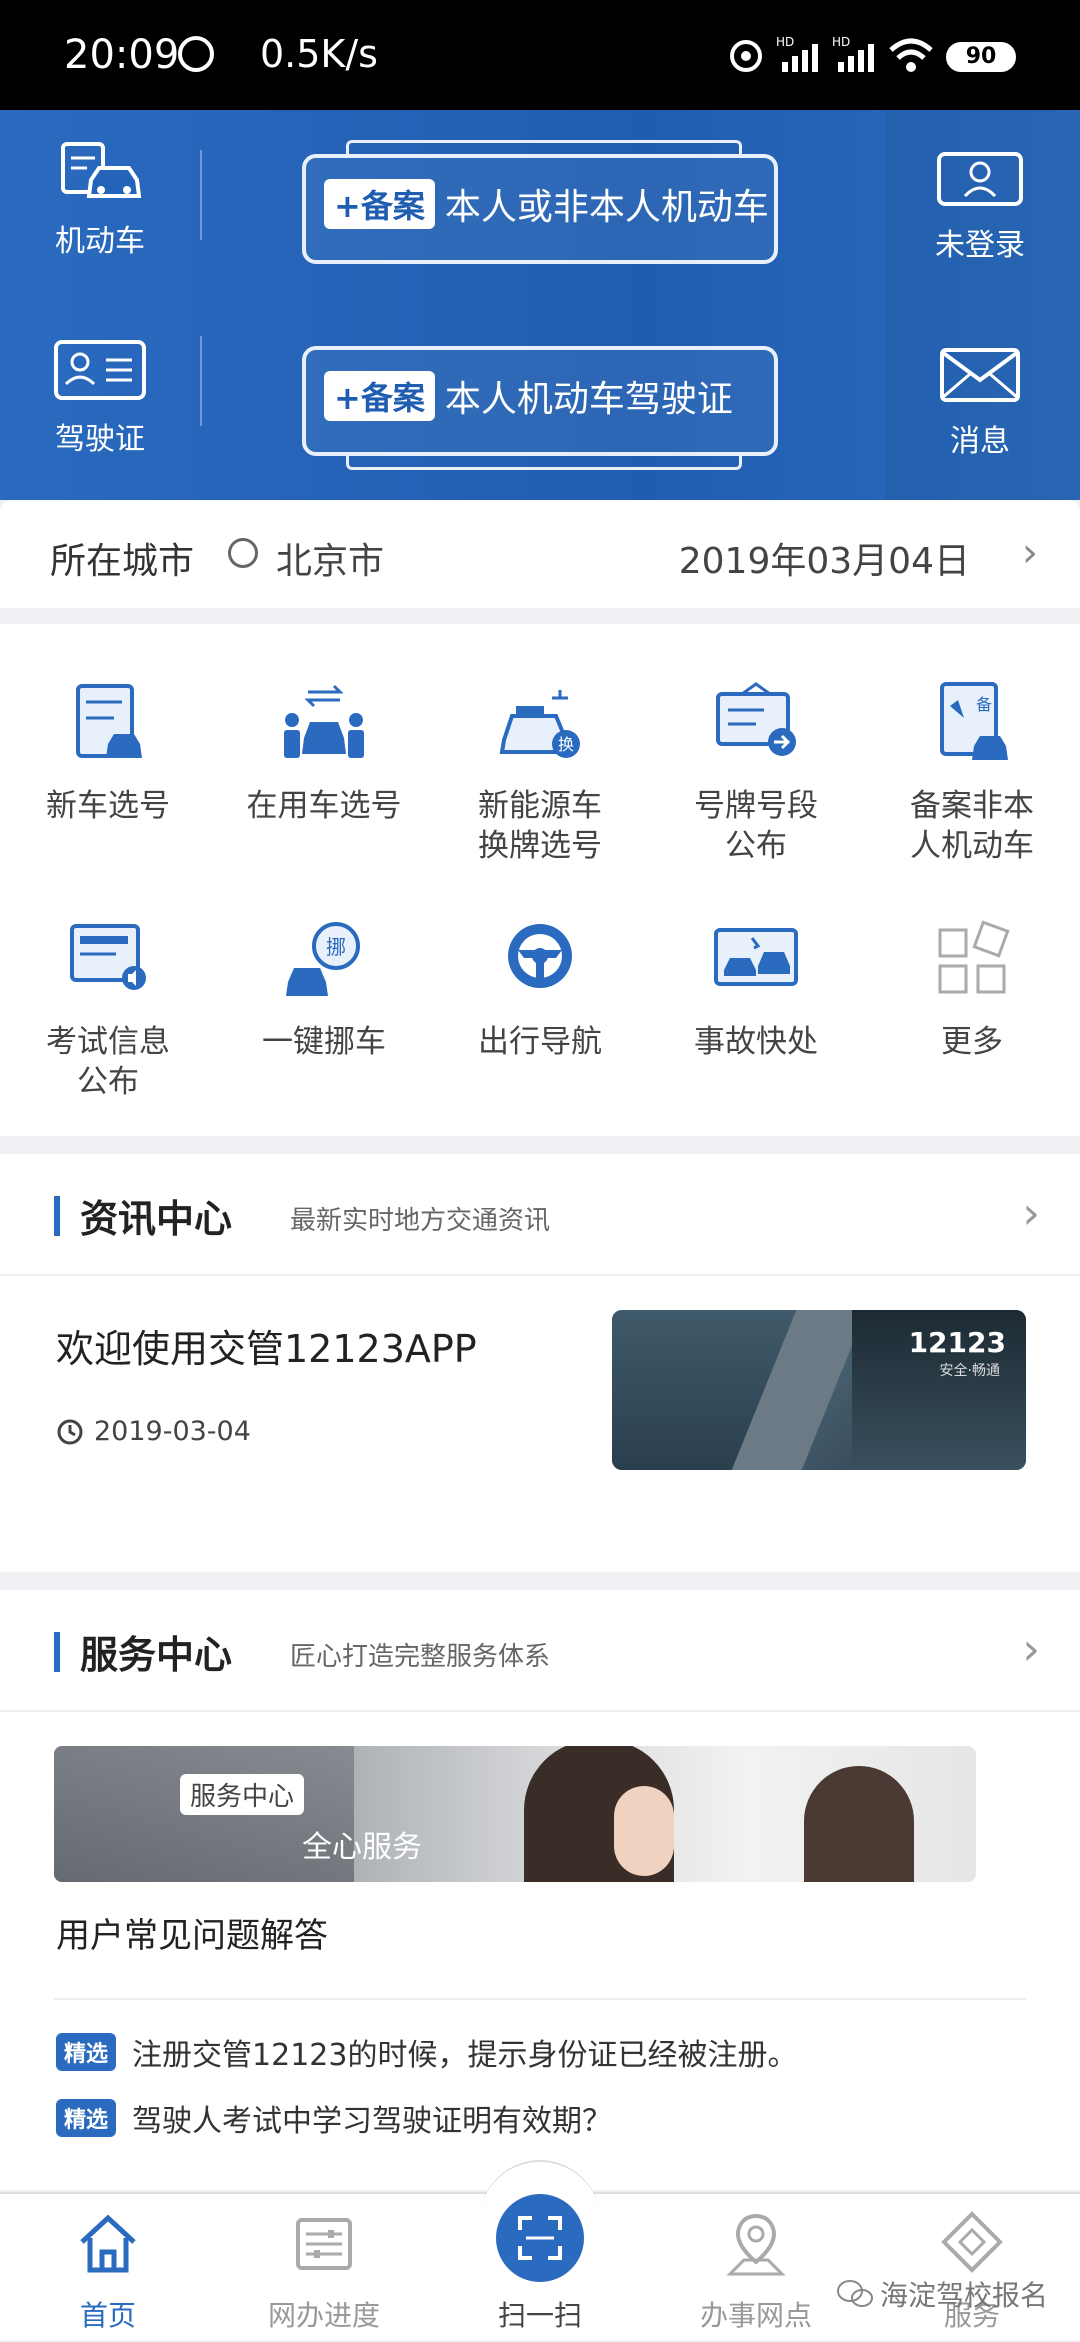 Image resolution: width=1080 pixels, height=2342 pixels. Describe the element at coordinates (785, 42) in the screenshot. I see `svg-text: HD` at that location.